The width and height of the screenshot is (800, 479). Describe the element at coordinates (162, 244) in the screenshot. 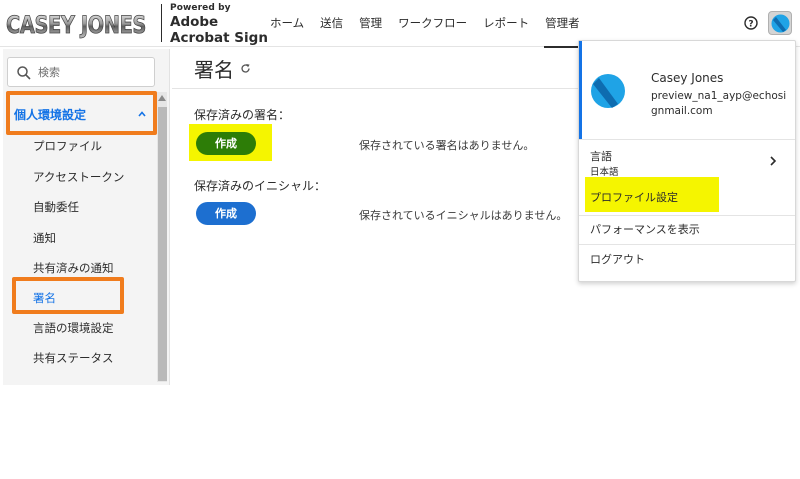

I see `sidebar-scrollbar-thumb` at that location.